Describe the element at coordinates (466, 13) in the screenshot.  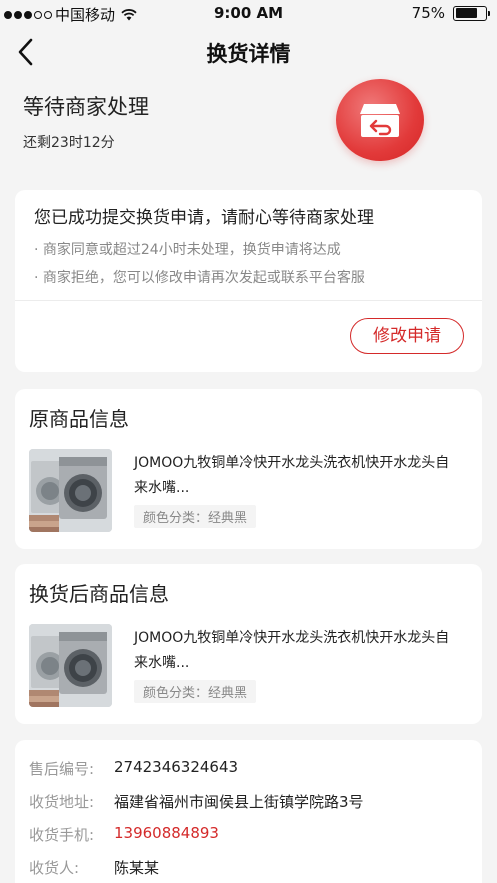
I see `battery-fill` at that location.